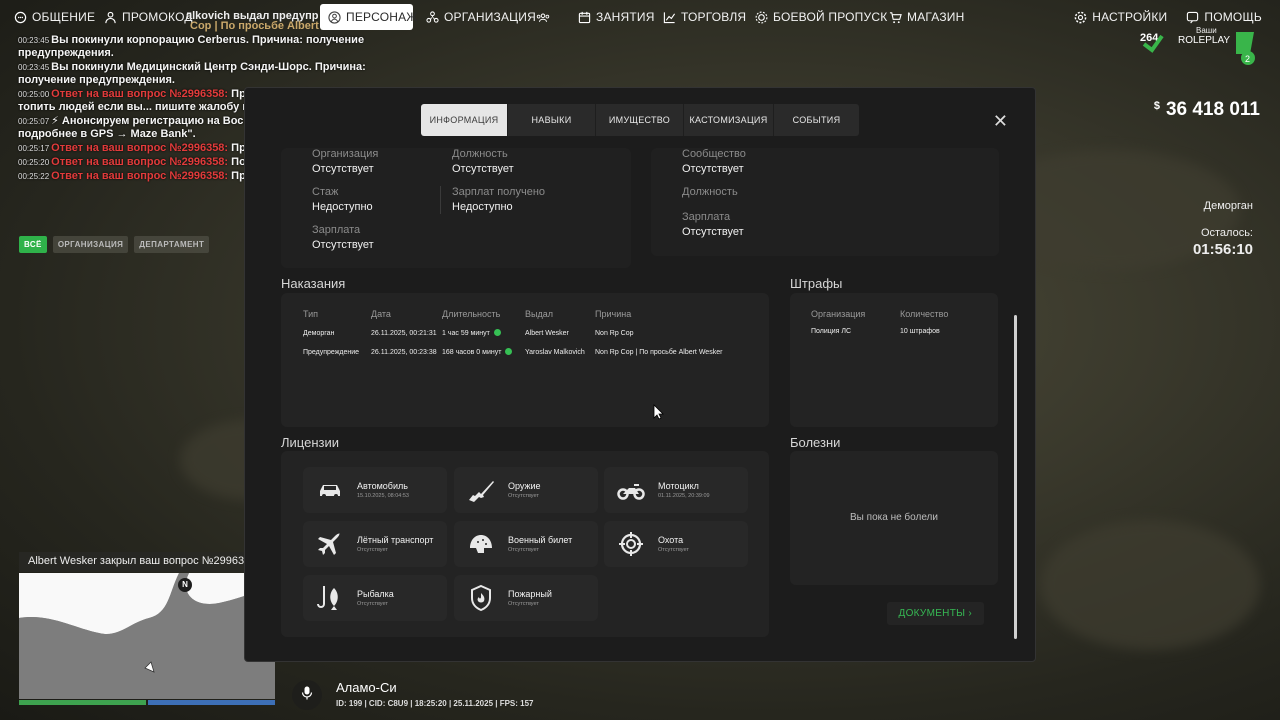 The image size is (1280, 720). What do you see at coordinates (325, 192) in the screenshot?
I see `tenure-label: Стаж` at bounding box center [325, 192].